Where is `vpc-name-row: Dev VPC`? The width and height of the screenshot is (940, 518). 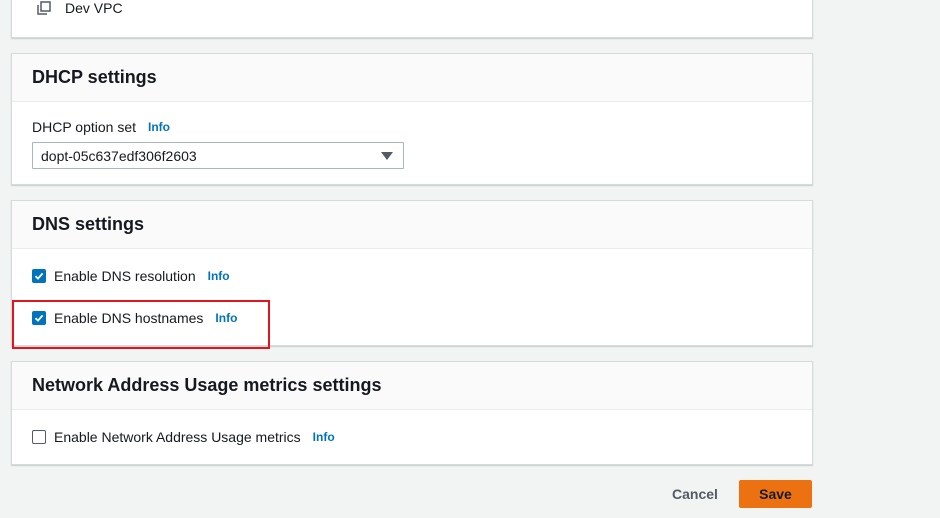 vpc-name-row: Dev VPC is located at coordinates (80, 8).